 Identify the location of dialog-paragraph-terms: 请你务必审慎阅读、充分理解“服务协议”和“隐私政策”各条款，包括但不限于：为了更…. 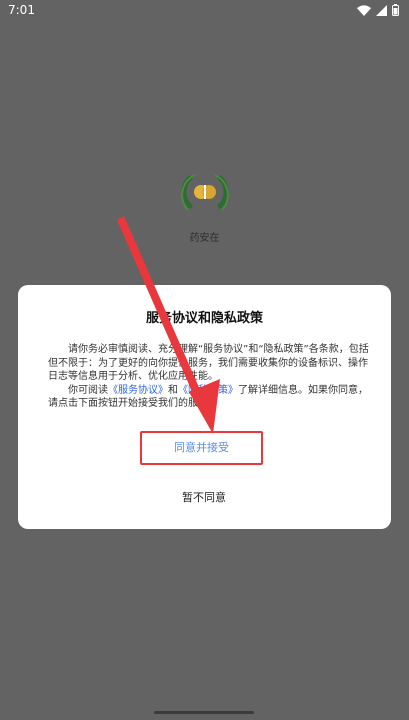
(208, 363).